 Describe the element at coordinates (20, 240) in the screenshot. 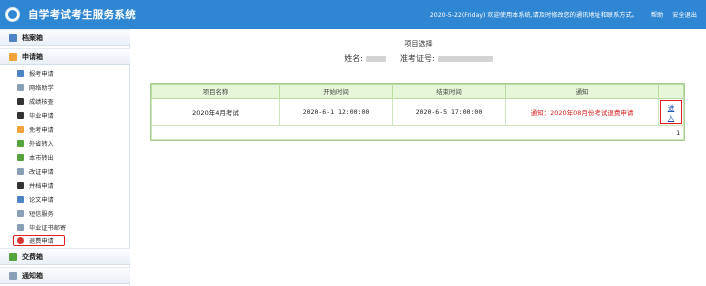

I see `refund-icon` at that location.